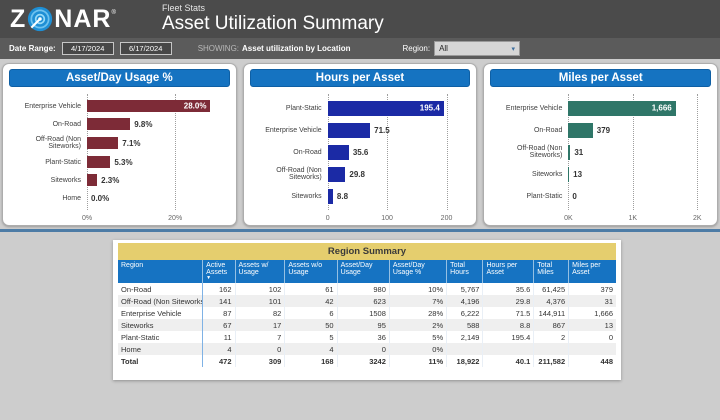 The height and width of the screenshot is (420, 720). Describe the element at coordinates (417, 337) in the screenshot. I see `value-cell: 5%` at that location.